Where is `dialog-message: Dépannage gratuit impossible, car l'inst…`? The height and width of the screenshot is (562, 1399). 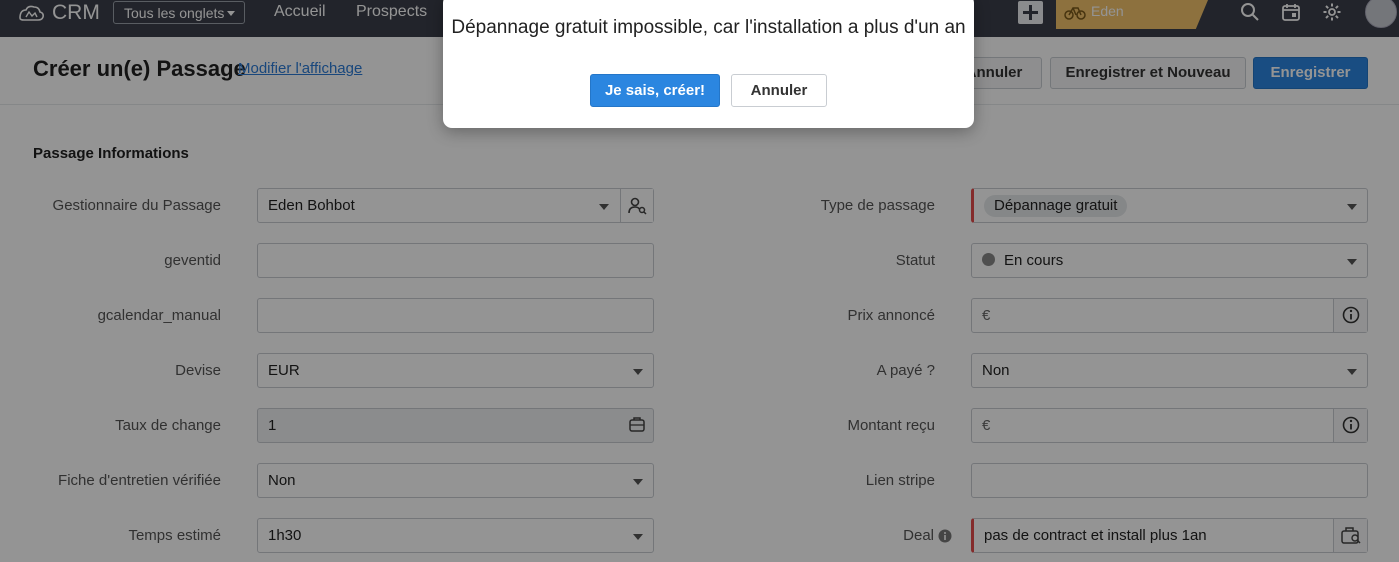
dialog-message: Dépannage gratuit impossible, car l'inst… is located at coordinates (708, 27).